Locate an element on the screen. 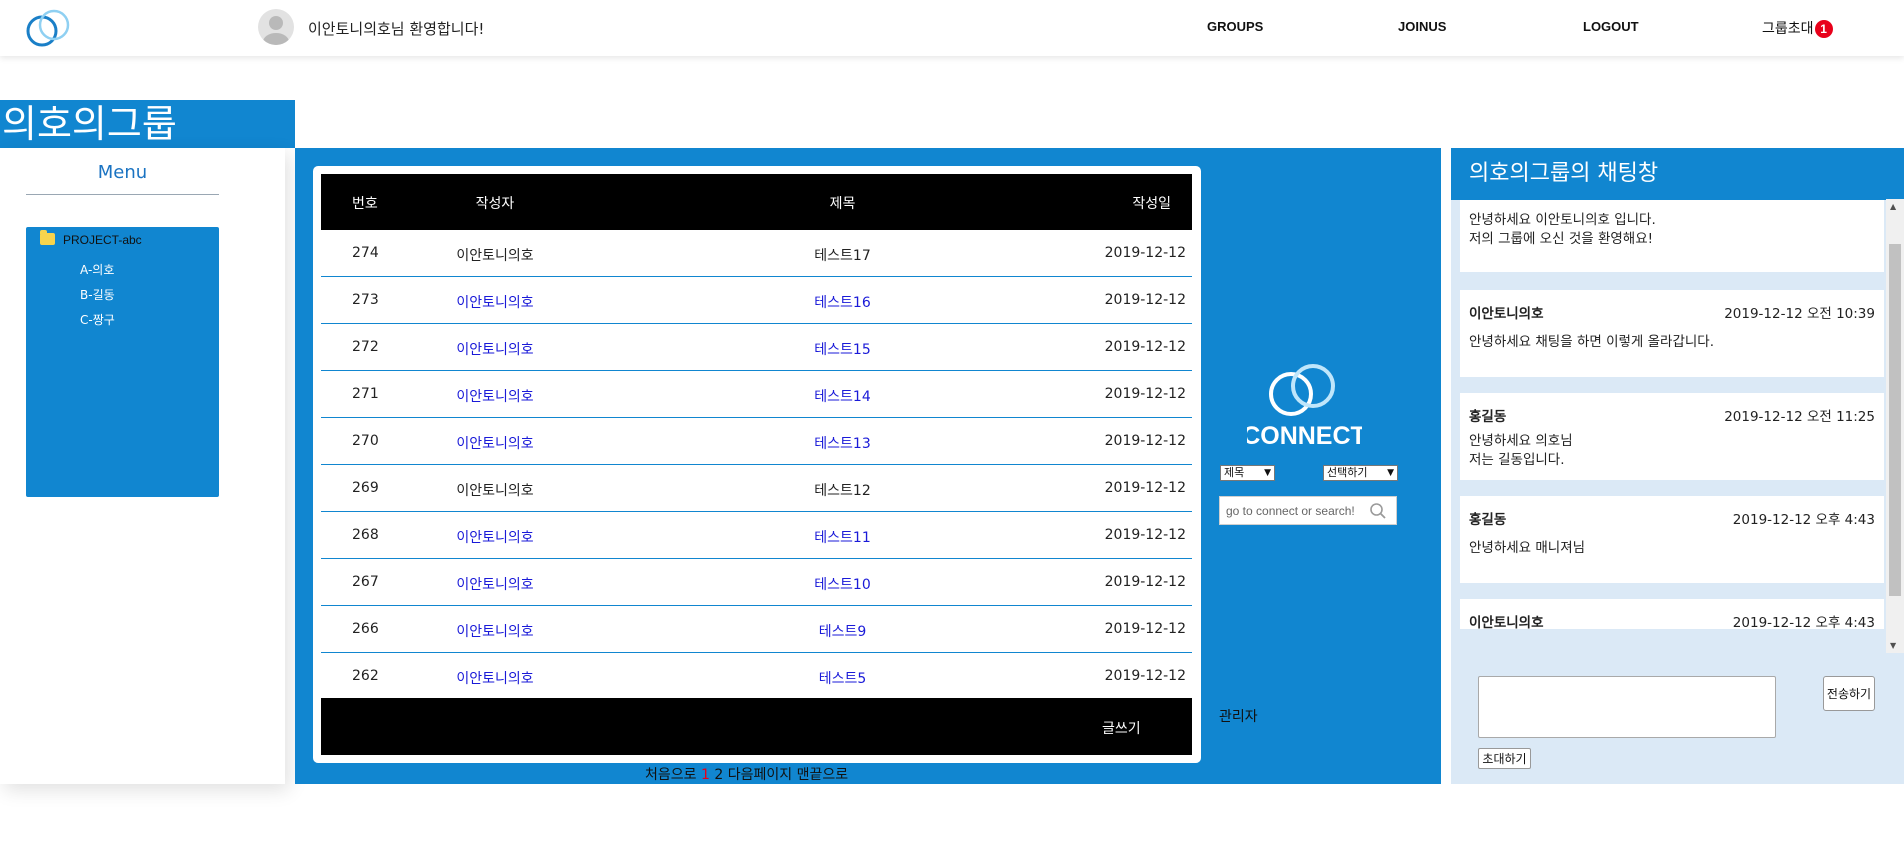 This screenshot has width=1904, height=865. connect-logo-icon is located at coordinates (49, 29).